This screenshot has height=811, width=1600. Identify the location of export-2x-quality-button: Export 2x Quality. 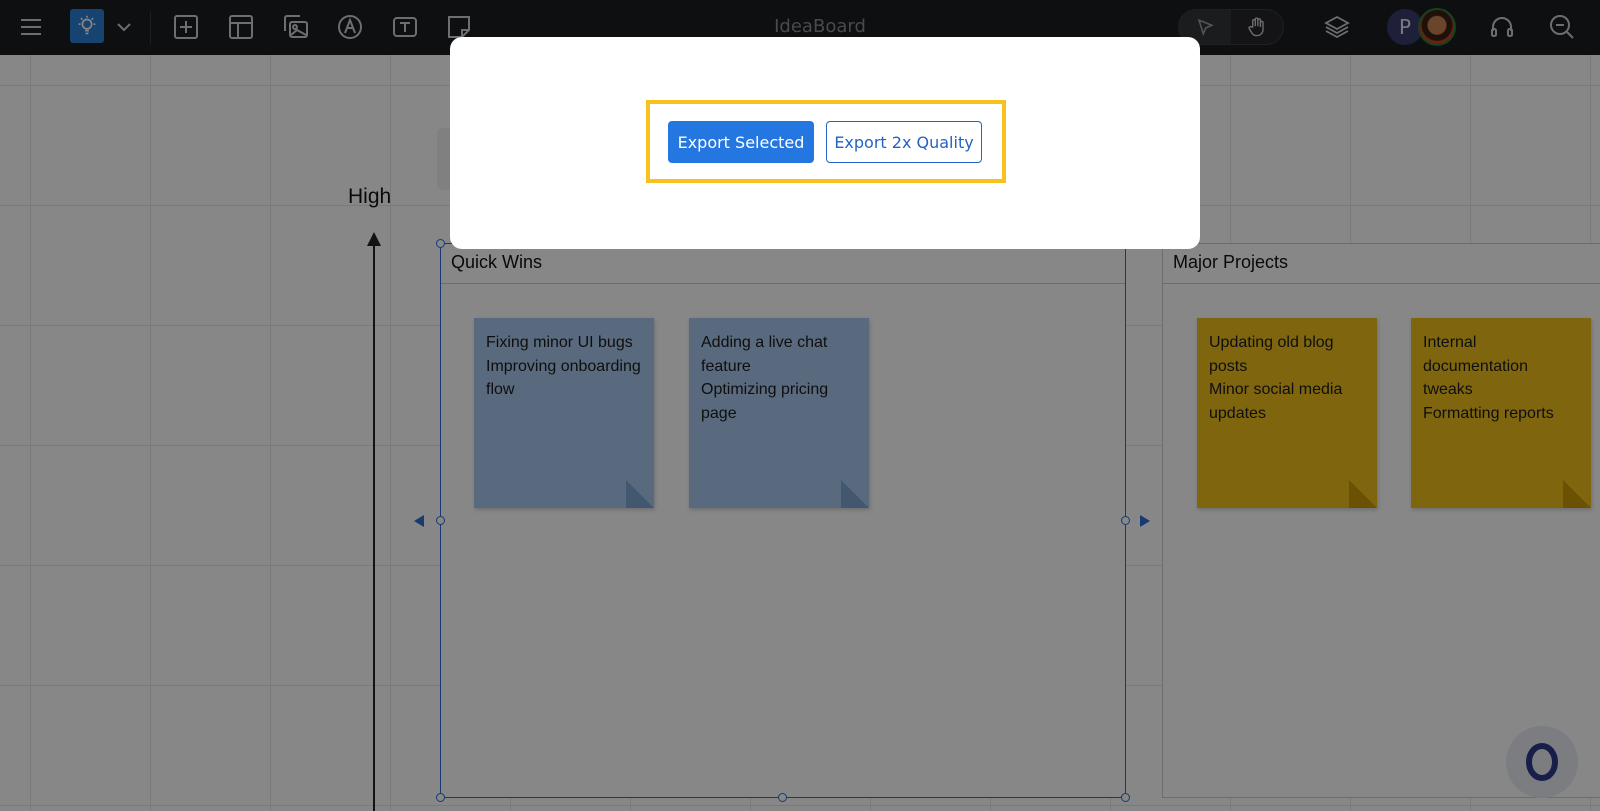
(904, 142).